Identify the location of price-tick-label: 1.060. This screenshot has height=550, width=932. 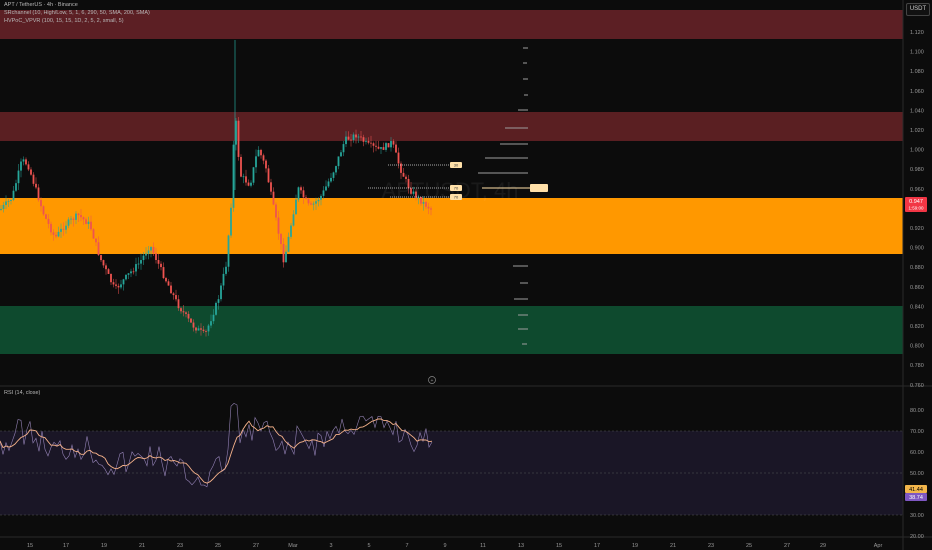
(917, 92).